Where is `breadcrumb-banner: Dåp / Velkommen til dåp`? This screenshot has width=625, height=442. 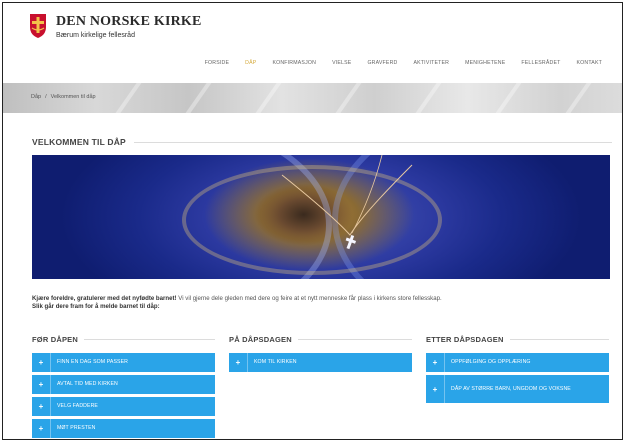
breadcrumb-banner: Dåp / Velkommen til dåp is located at coordinates (312, 98).